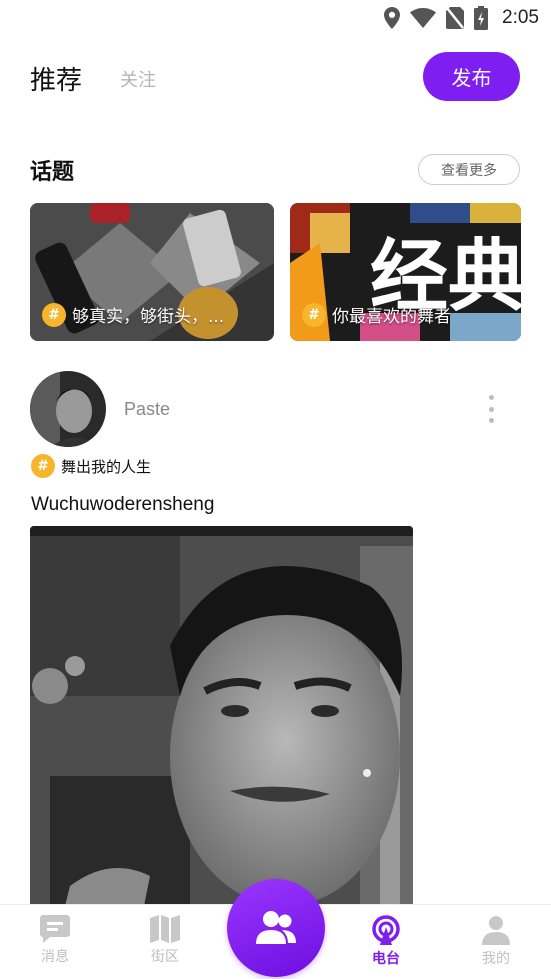  I want to click on nav-block: 街区, so click(165, 940).